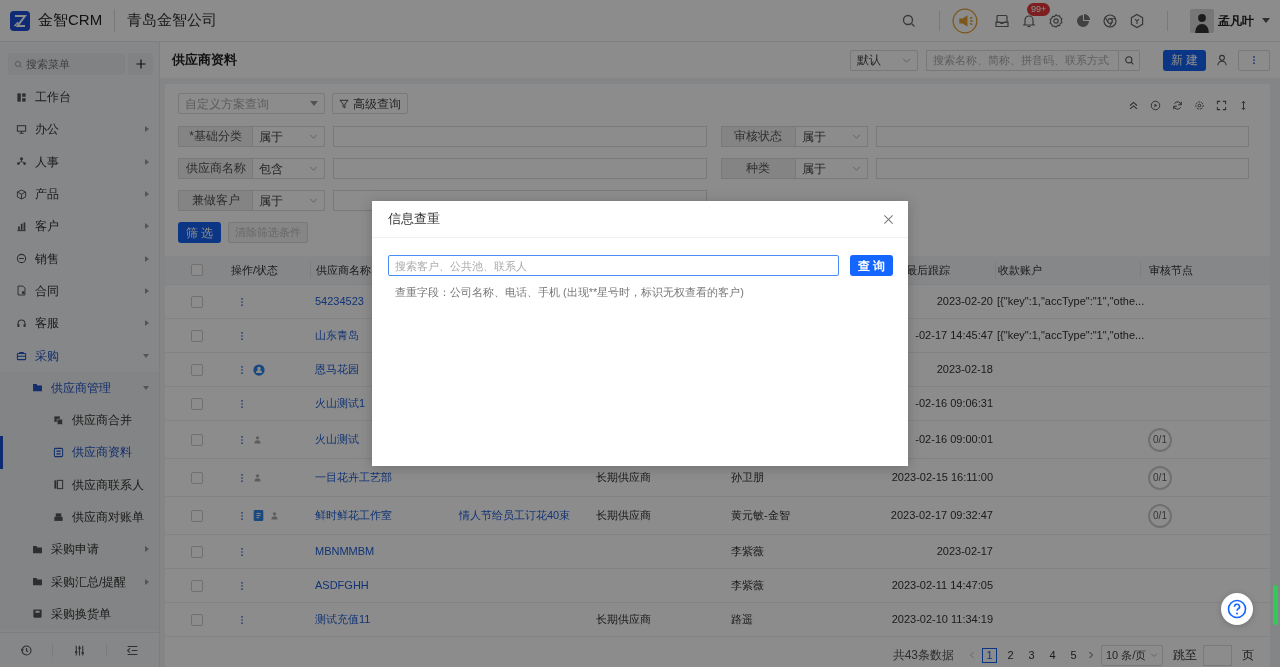 The width and height of the screenshot is (1280, 667). I want to click on supplier-link: 测试充值11, so click(343, 619).